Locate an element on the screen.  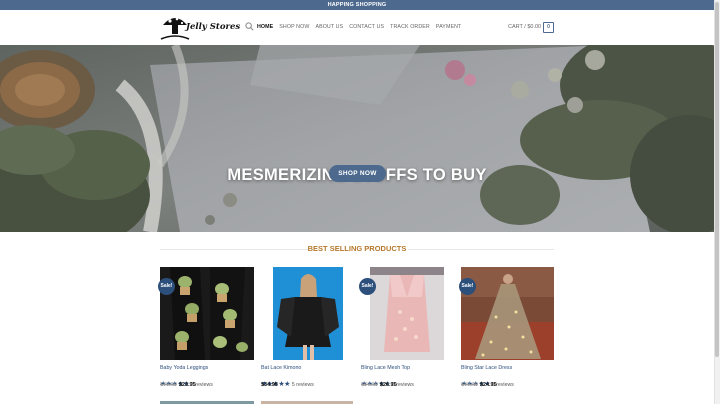
product-price: $34.95 is located at coordinates (269, 385).